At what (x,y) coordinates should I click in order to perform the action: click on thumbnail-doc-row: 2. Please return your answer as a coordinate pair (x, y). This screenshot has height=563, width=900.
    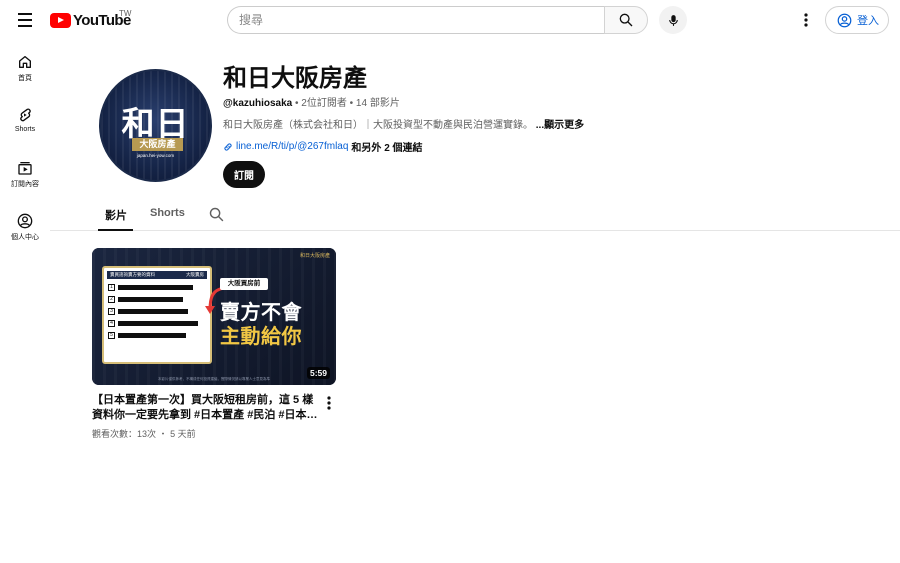
    Looking at the image, I should click on (145, 299).